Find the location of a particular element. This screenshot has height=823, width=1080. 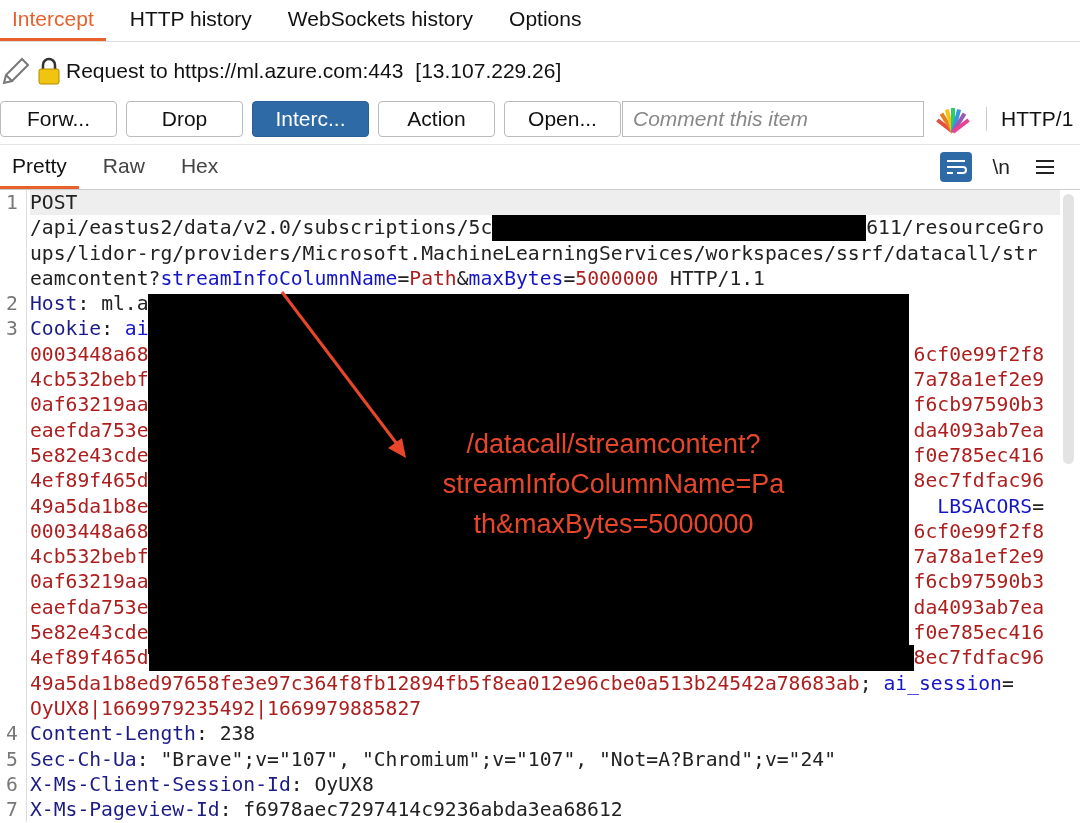

line-number: 5 is located at coordinates (12, 759).